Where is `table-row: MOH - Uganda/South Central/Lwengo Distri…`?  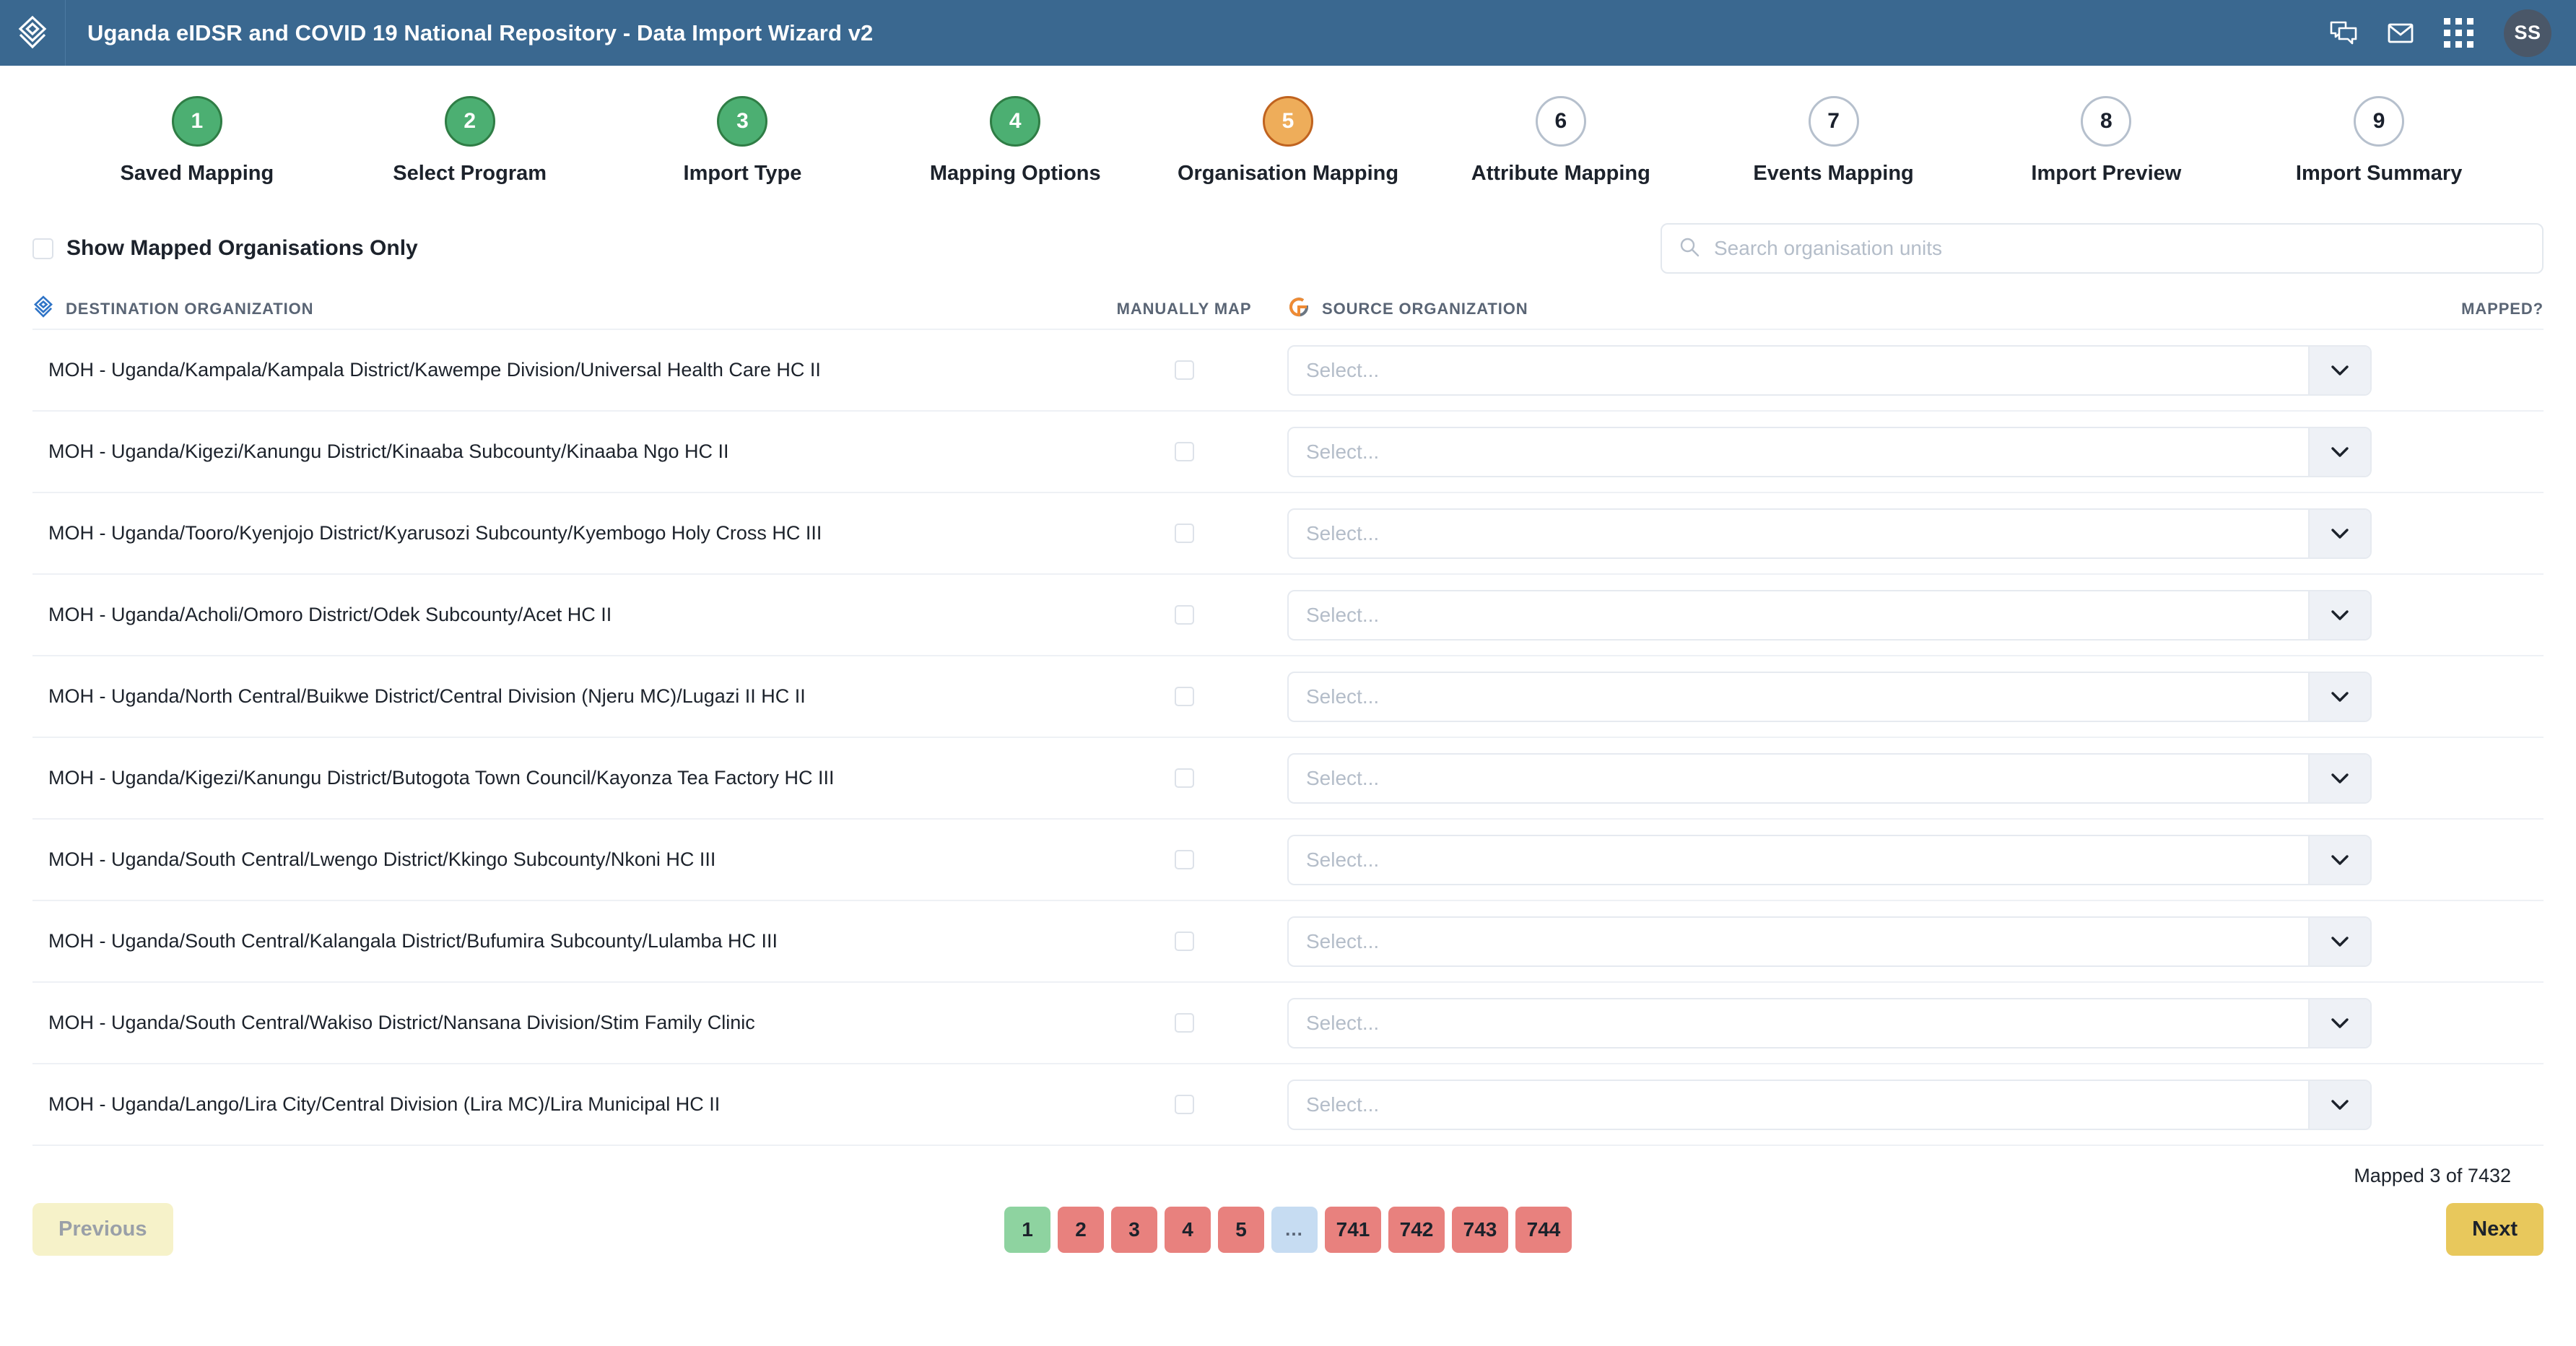 table-row: MOH - Uganda/South Central/Lwengo Distri… is located at coordinates (1288, 860).